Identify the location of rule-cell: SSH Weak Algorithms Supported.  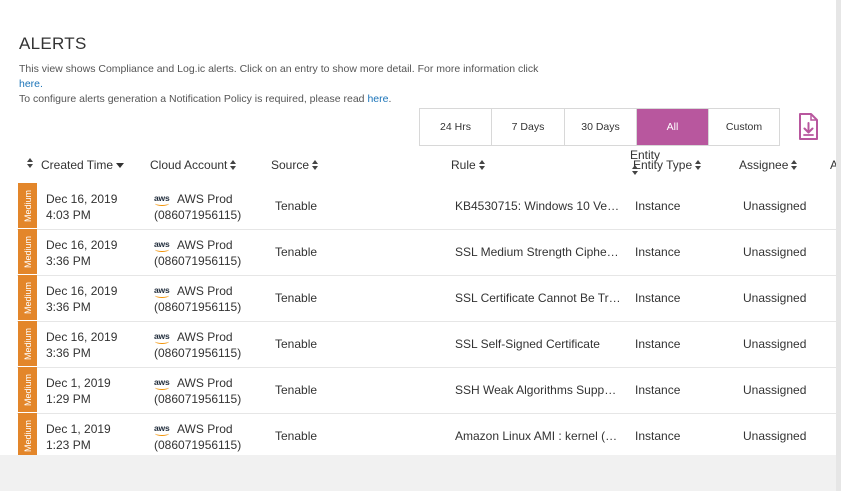
(538, 390).